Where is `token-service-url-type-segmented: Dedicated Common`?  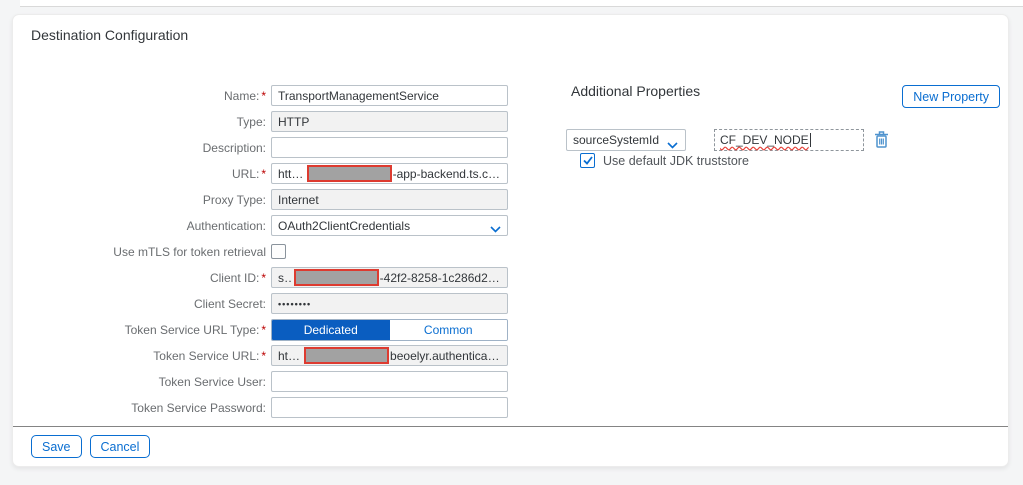
token-service-url-type-segmented: Dedicated Common is located at coordinates (389, 329).